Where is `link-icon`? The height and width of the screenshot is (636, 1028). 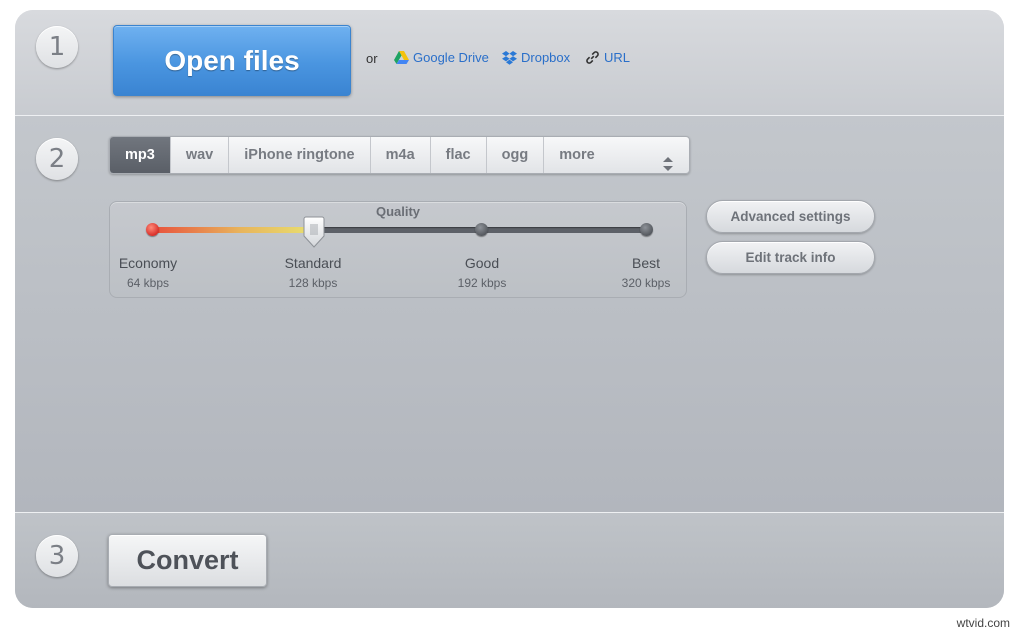
link-icon is located at coordinates (592, 57).